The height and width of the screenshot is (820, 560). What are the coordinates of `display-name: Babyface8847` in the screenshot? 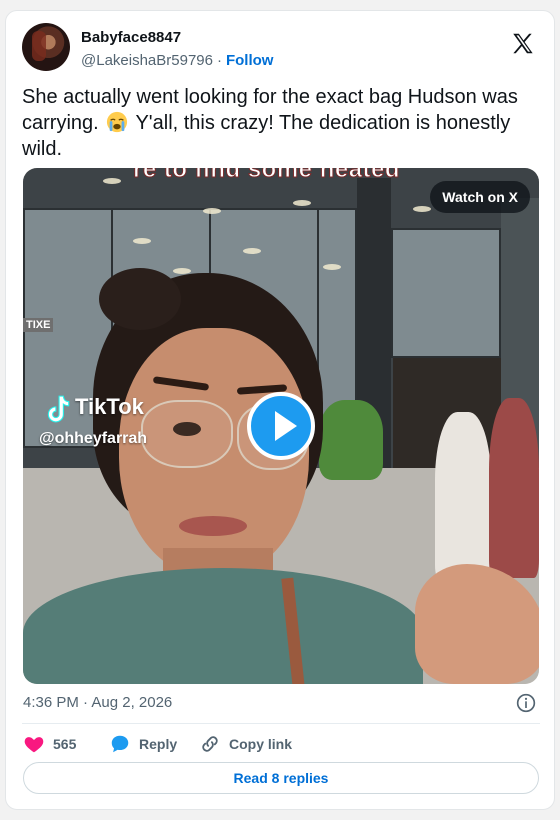 It's located at (131, 37).